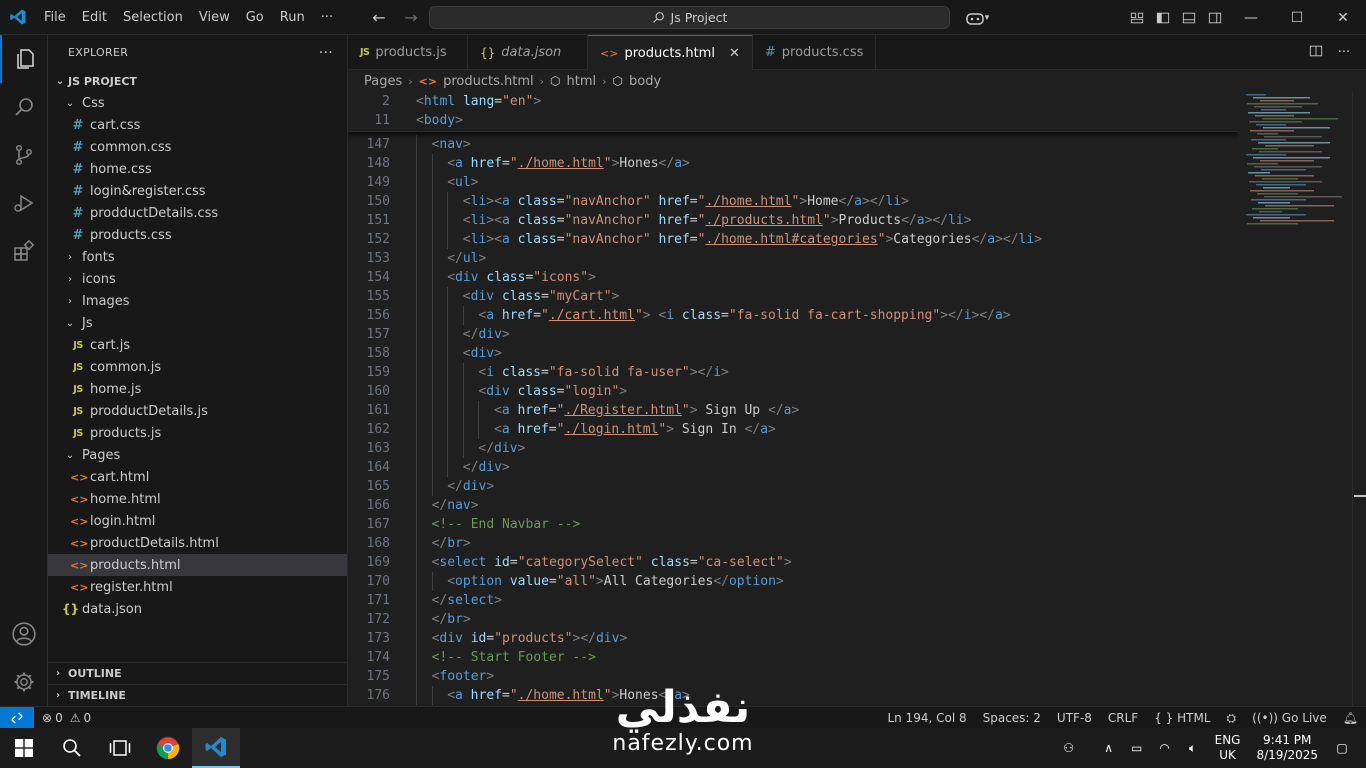  I want to click on show-hidden-icons-chevron-icon: ∧, so click(1109, 748).